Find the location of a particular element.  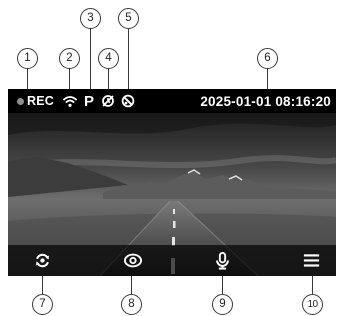

callout-2: 2 is located at coordinates (69, 58).